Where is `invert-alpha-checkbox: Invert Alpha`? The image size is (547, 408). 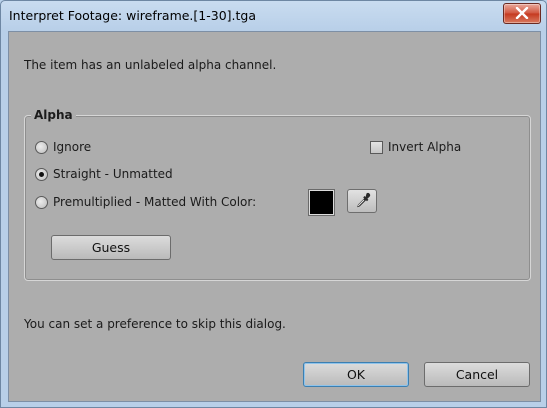 invert-alpha-checkbox: Invert Alpha is located at coordinates (415, 147).